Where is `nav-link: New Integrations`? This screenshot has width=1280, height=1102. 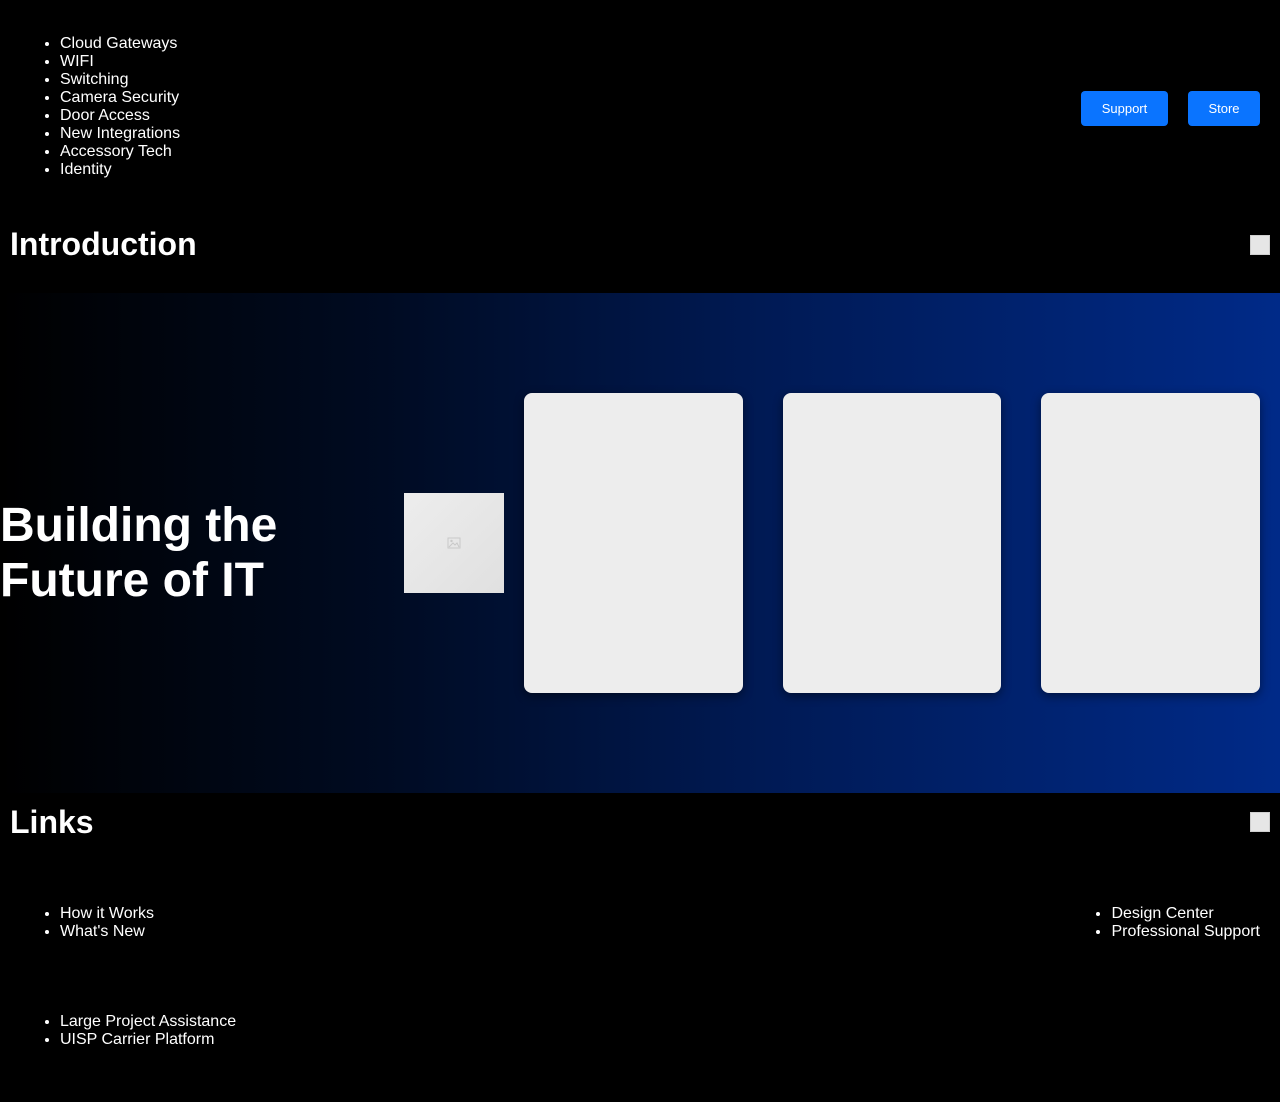 nav-link: New Integrations is located at coordinates (120, 133).